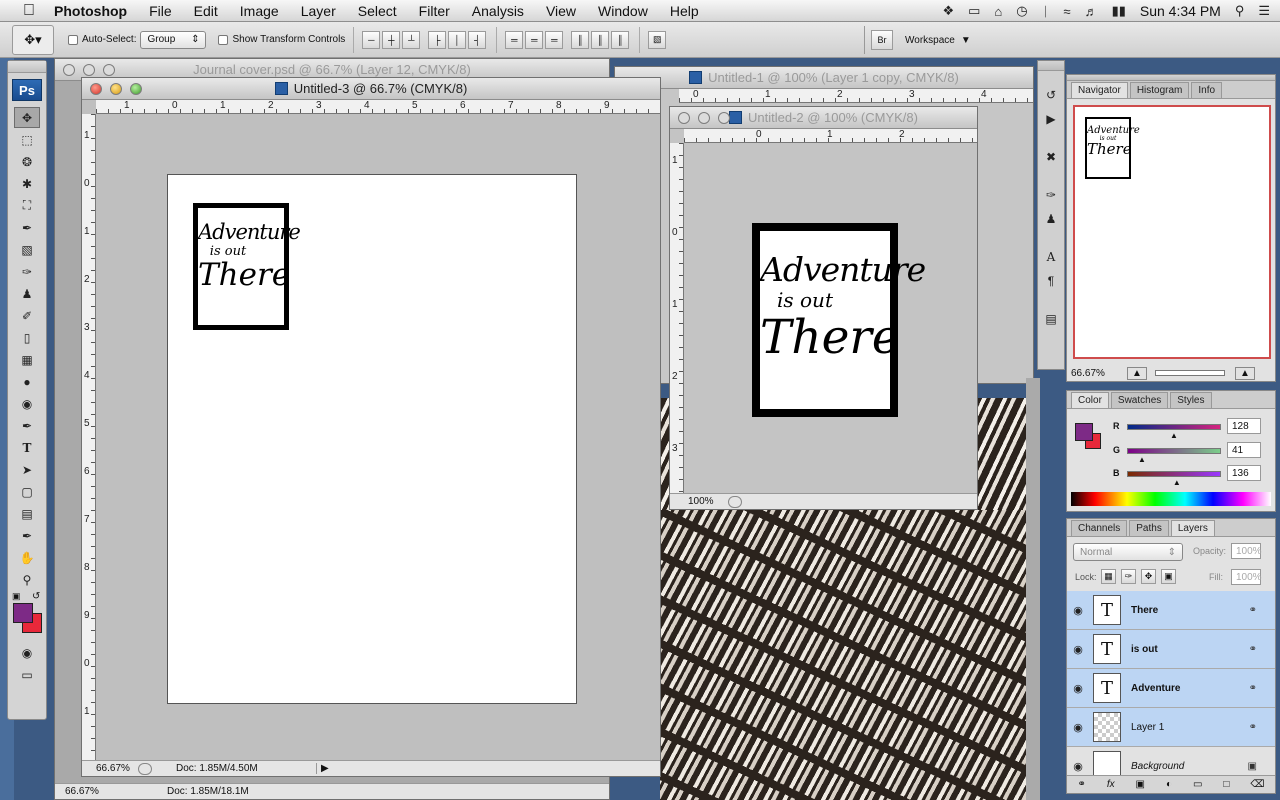 The width and height of the screenshot is (1280, 800). Describe the element at coordinates (457, 39) in the screenshot. I see `align-horizontal-centers-button: │` at that location.